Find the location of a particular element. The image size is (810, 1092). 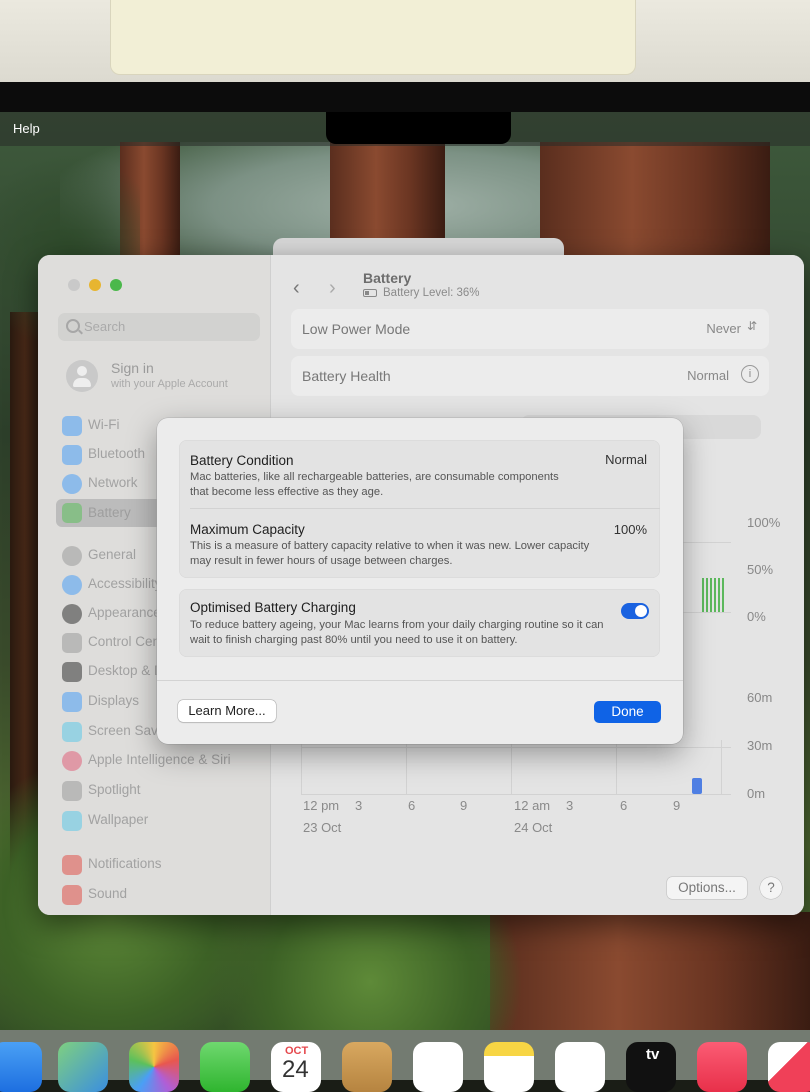

low-power-mode-label: Low Power Mode is located at coordinates (356, 329).